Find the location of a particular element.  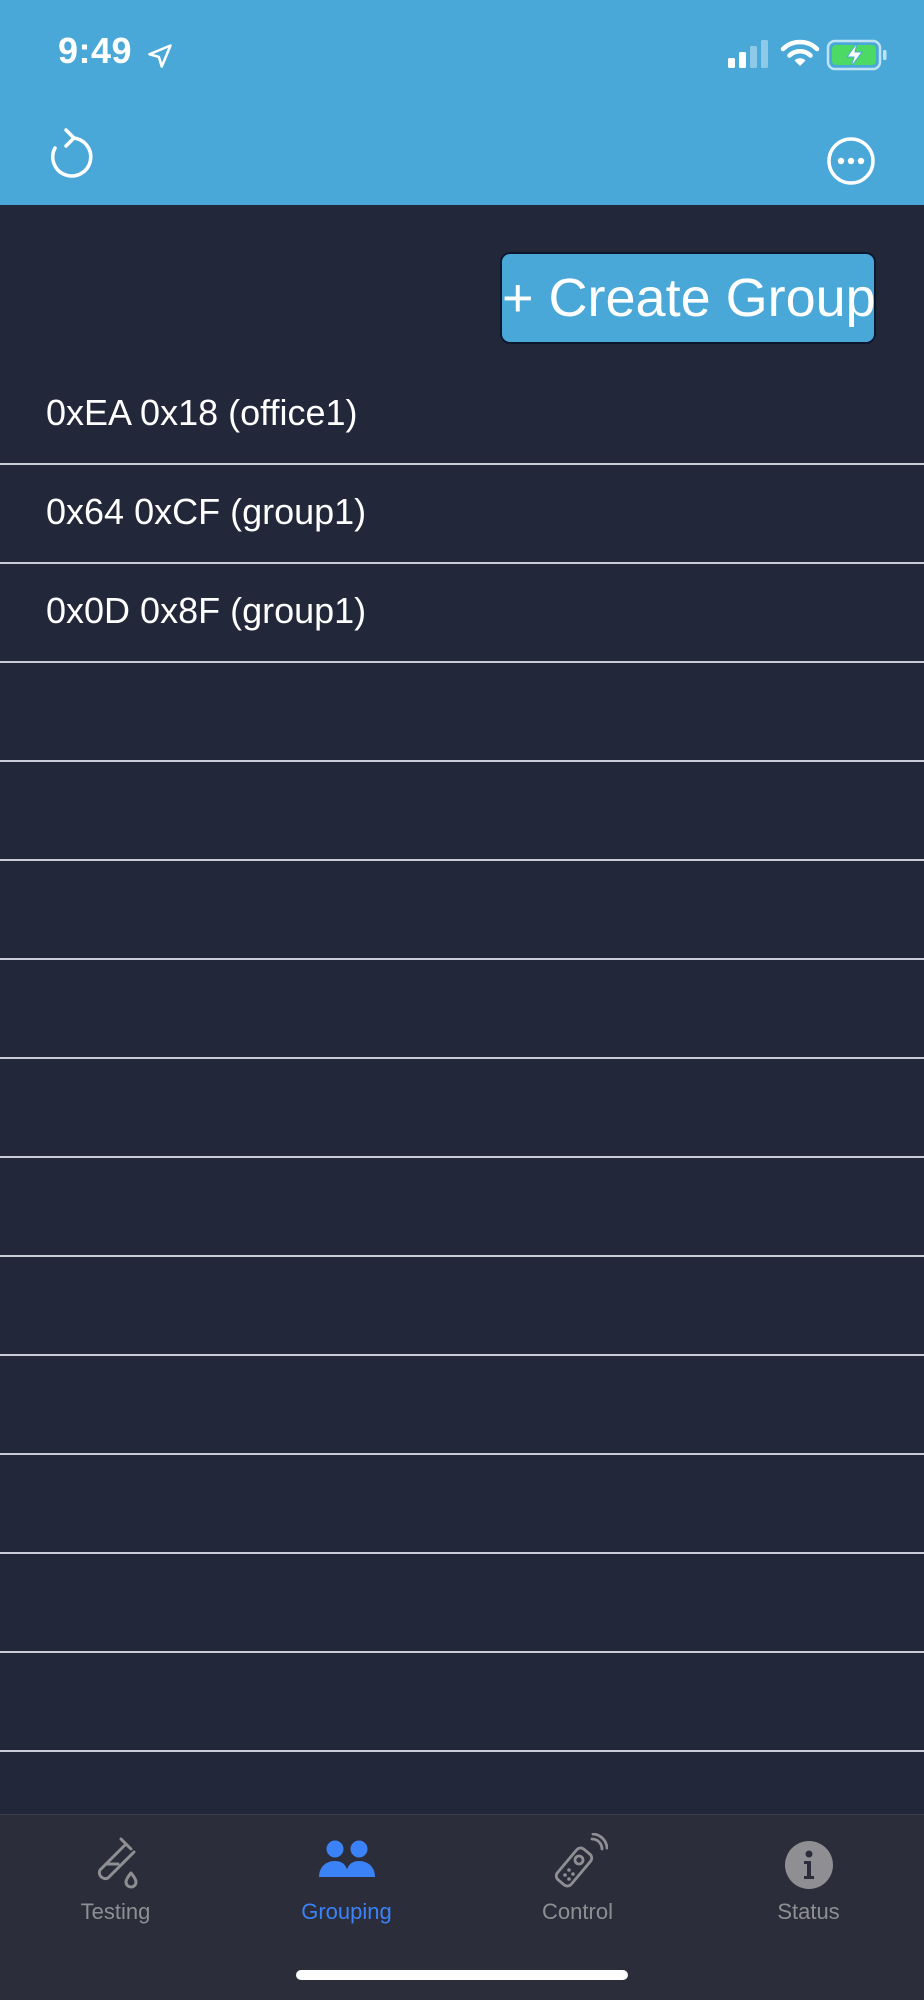

tab-control: Control is located at coordinates (577, 1875).